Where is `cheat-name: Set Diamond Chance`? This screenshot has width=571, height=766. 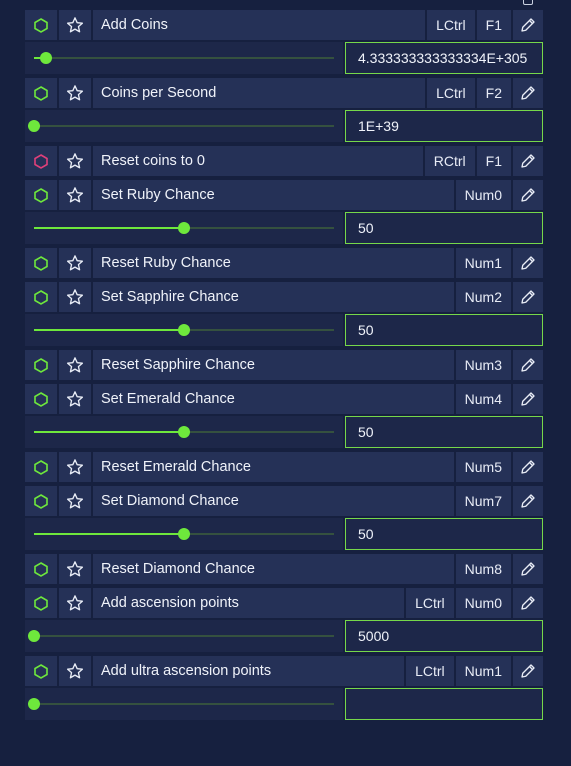 cheat-name: Set Diamond Chance is located at coordinates (273, 501).